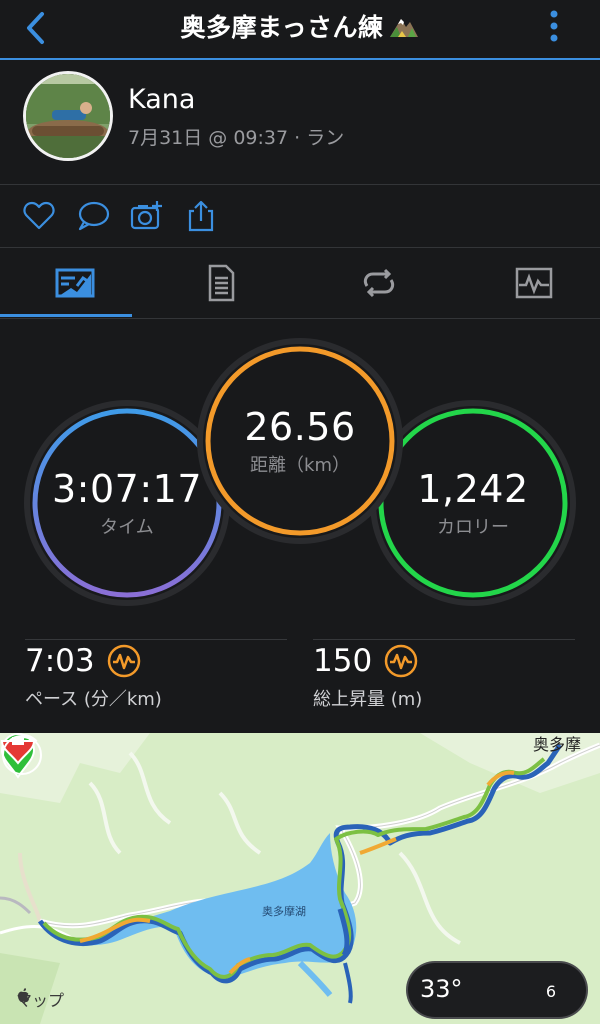  What do you see at coordinates (124, 661) in the screenshot?
I see `pace-info-icon` at bounding box center [124, 661].